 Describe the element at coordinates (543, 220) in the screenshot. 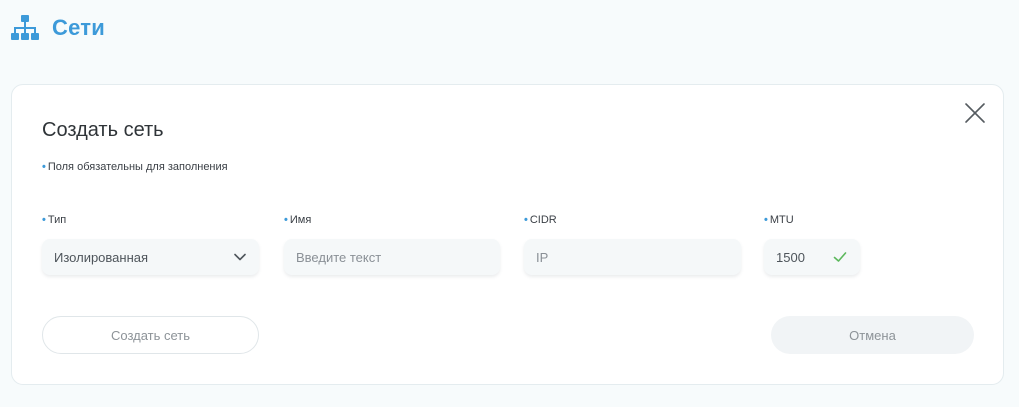

I see `cidr-label-text: CIDR` at that location.